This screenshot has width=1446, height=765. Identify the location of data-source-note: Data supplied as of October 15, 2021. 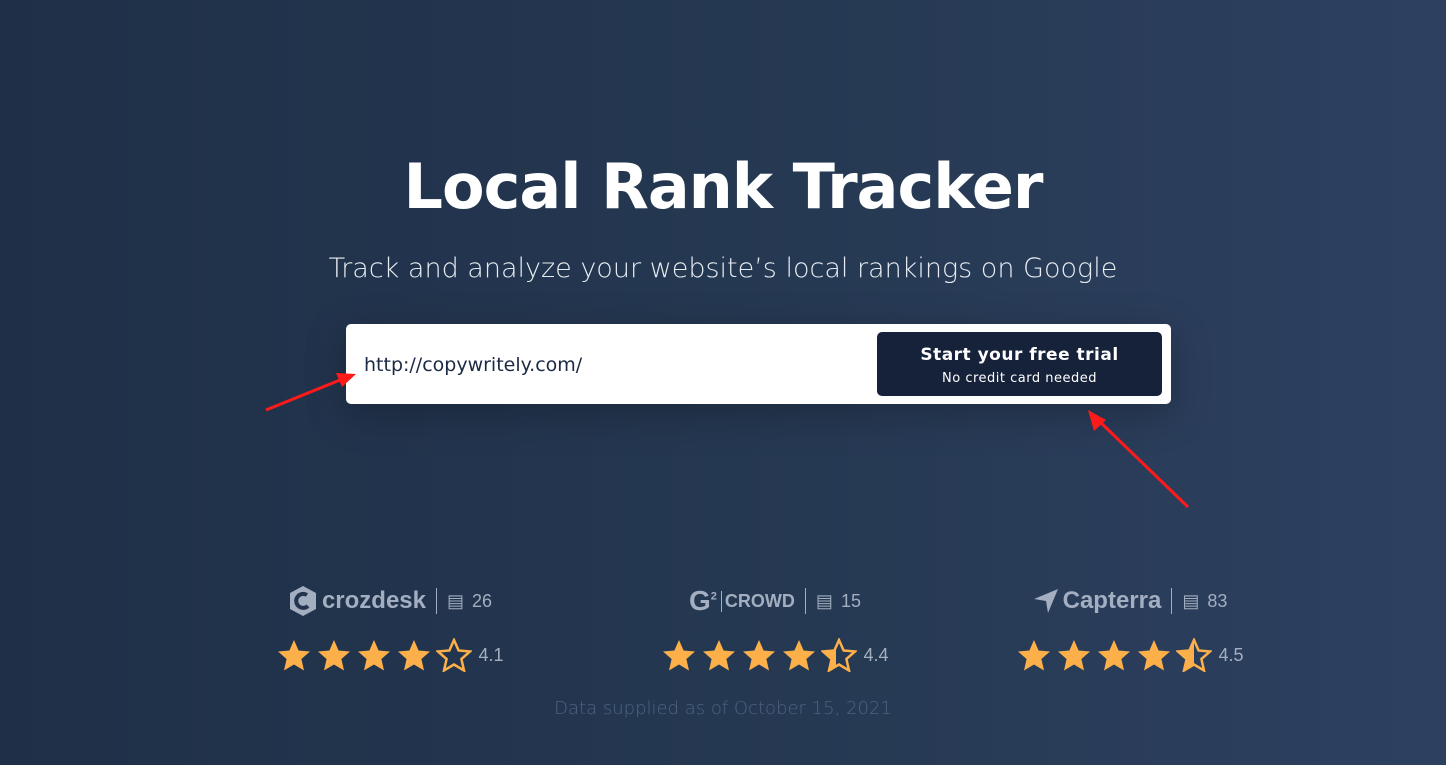
(723, 708).